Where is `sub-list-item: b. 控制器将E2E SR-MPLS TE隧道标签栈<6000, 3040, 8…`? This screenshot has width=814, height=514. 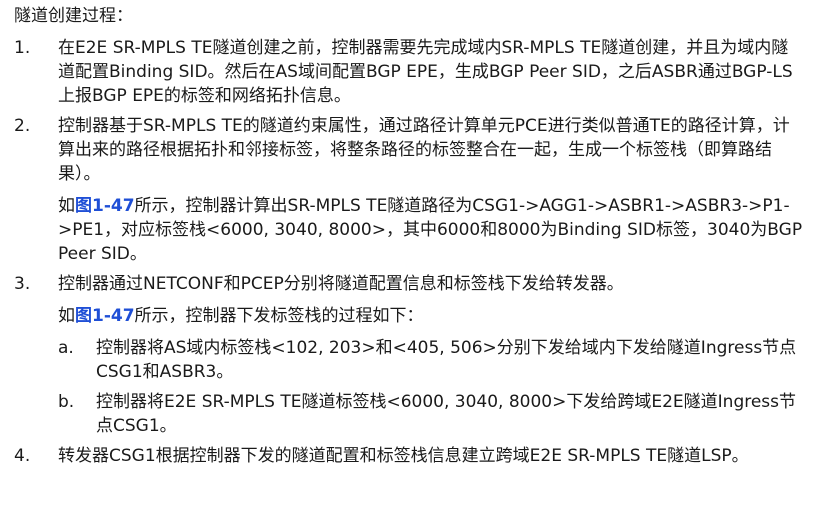 sub-list-item: b. 控制器将E2E SR-MPLS TE隧道标签栈<6000, 3040, 8… is located at coordinates (431, 414).